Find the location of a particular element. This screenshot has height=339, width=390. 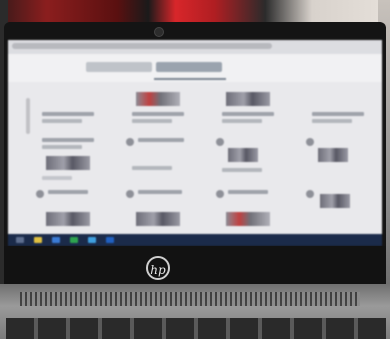

speaker-grille is located at coordinates (190, 299).